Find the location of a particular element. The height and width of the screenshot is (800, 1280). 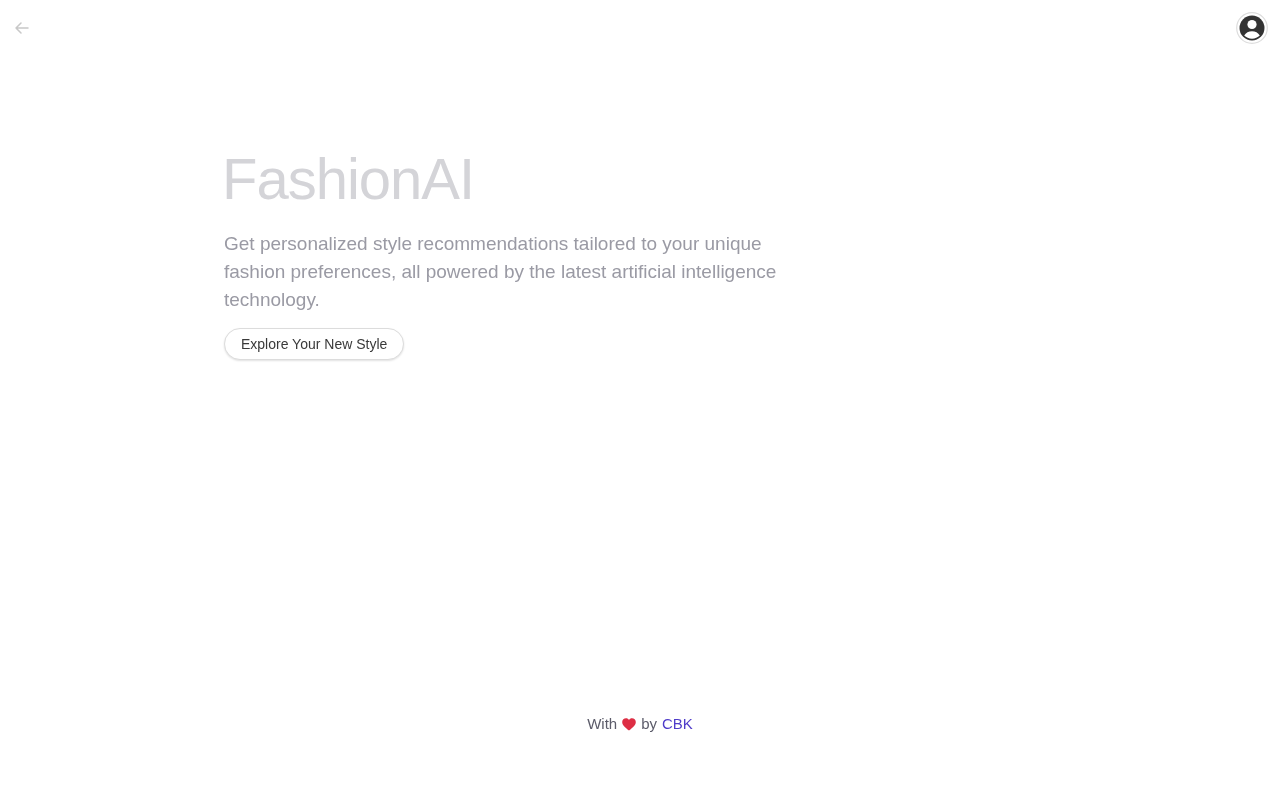

user-avatar-icon is located at coordinates (1252, 28).